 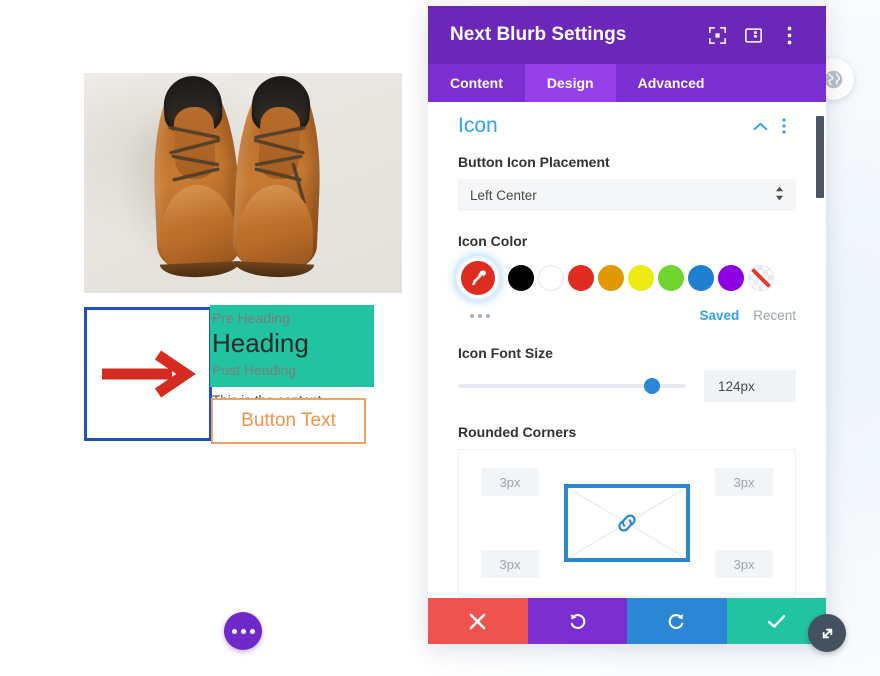 What do you see at coordinates (198, 228) in the screenshot?
I see `shoe-toe` at bounding box center [198, 228].